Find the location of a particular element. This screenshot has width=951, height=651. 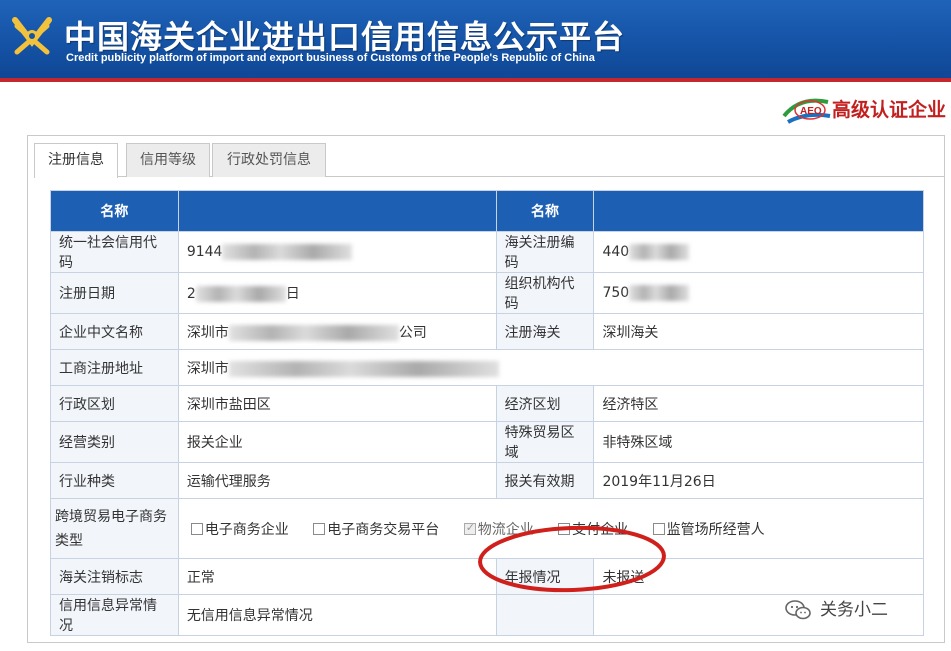

field-value-text: 2 is located at coordinates (191, 294).